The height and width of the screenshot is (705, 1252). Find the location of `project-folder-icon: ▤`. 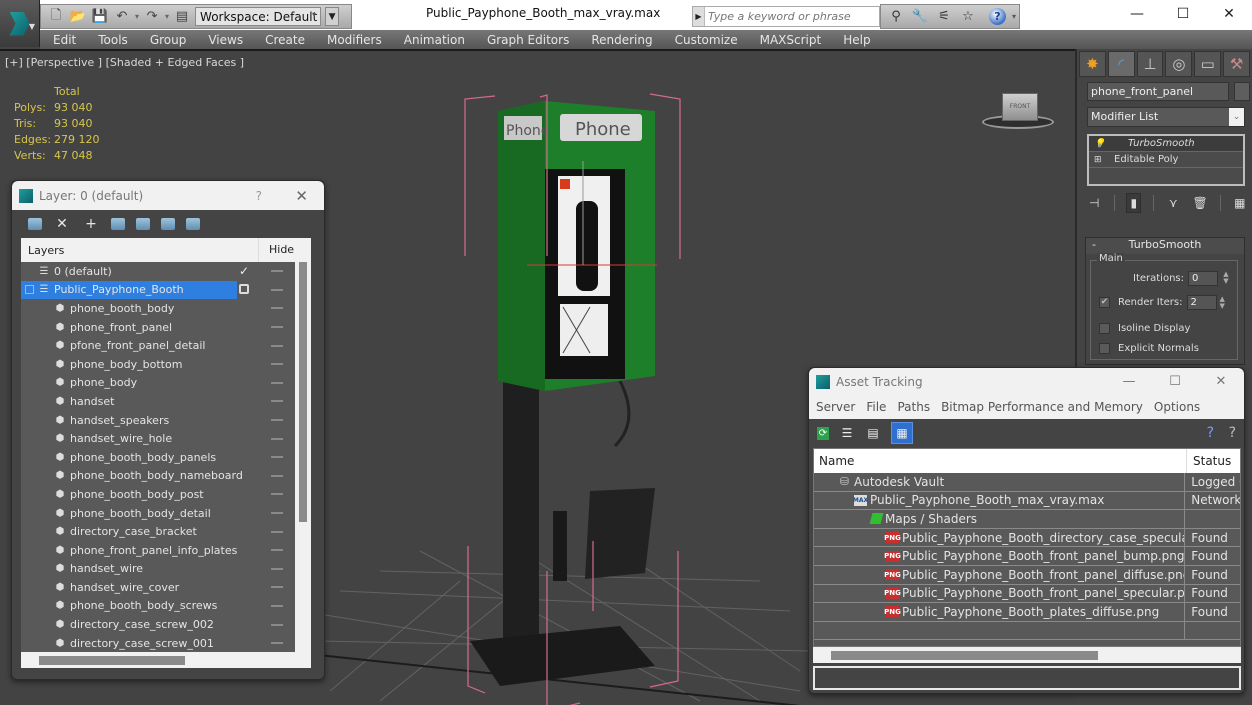

project-folder-icon: ▤ is located at coordinates (182, 17).